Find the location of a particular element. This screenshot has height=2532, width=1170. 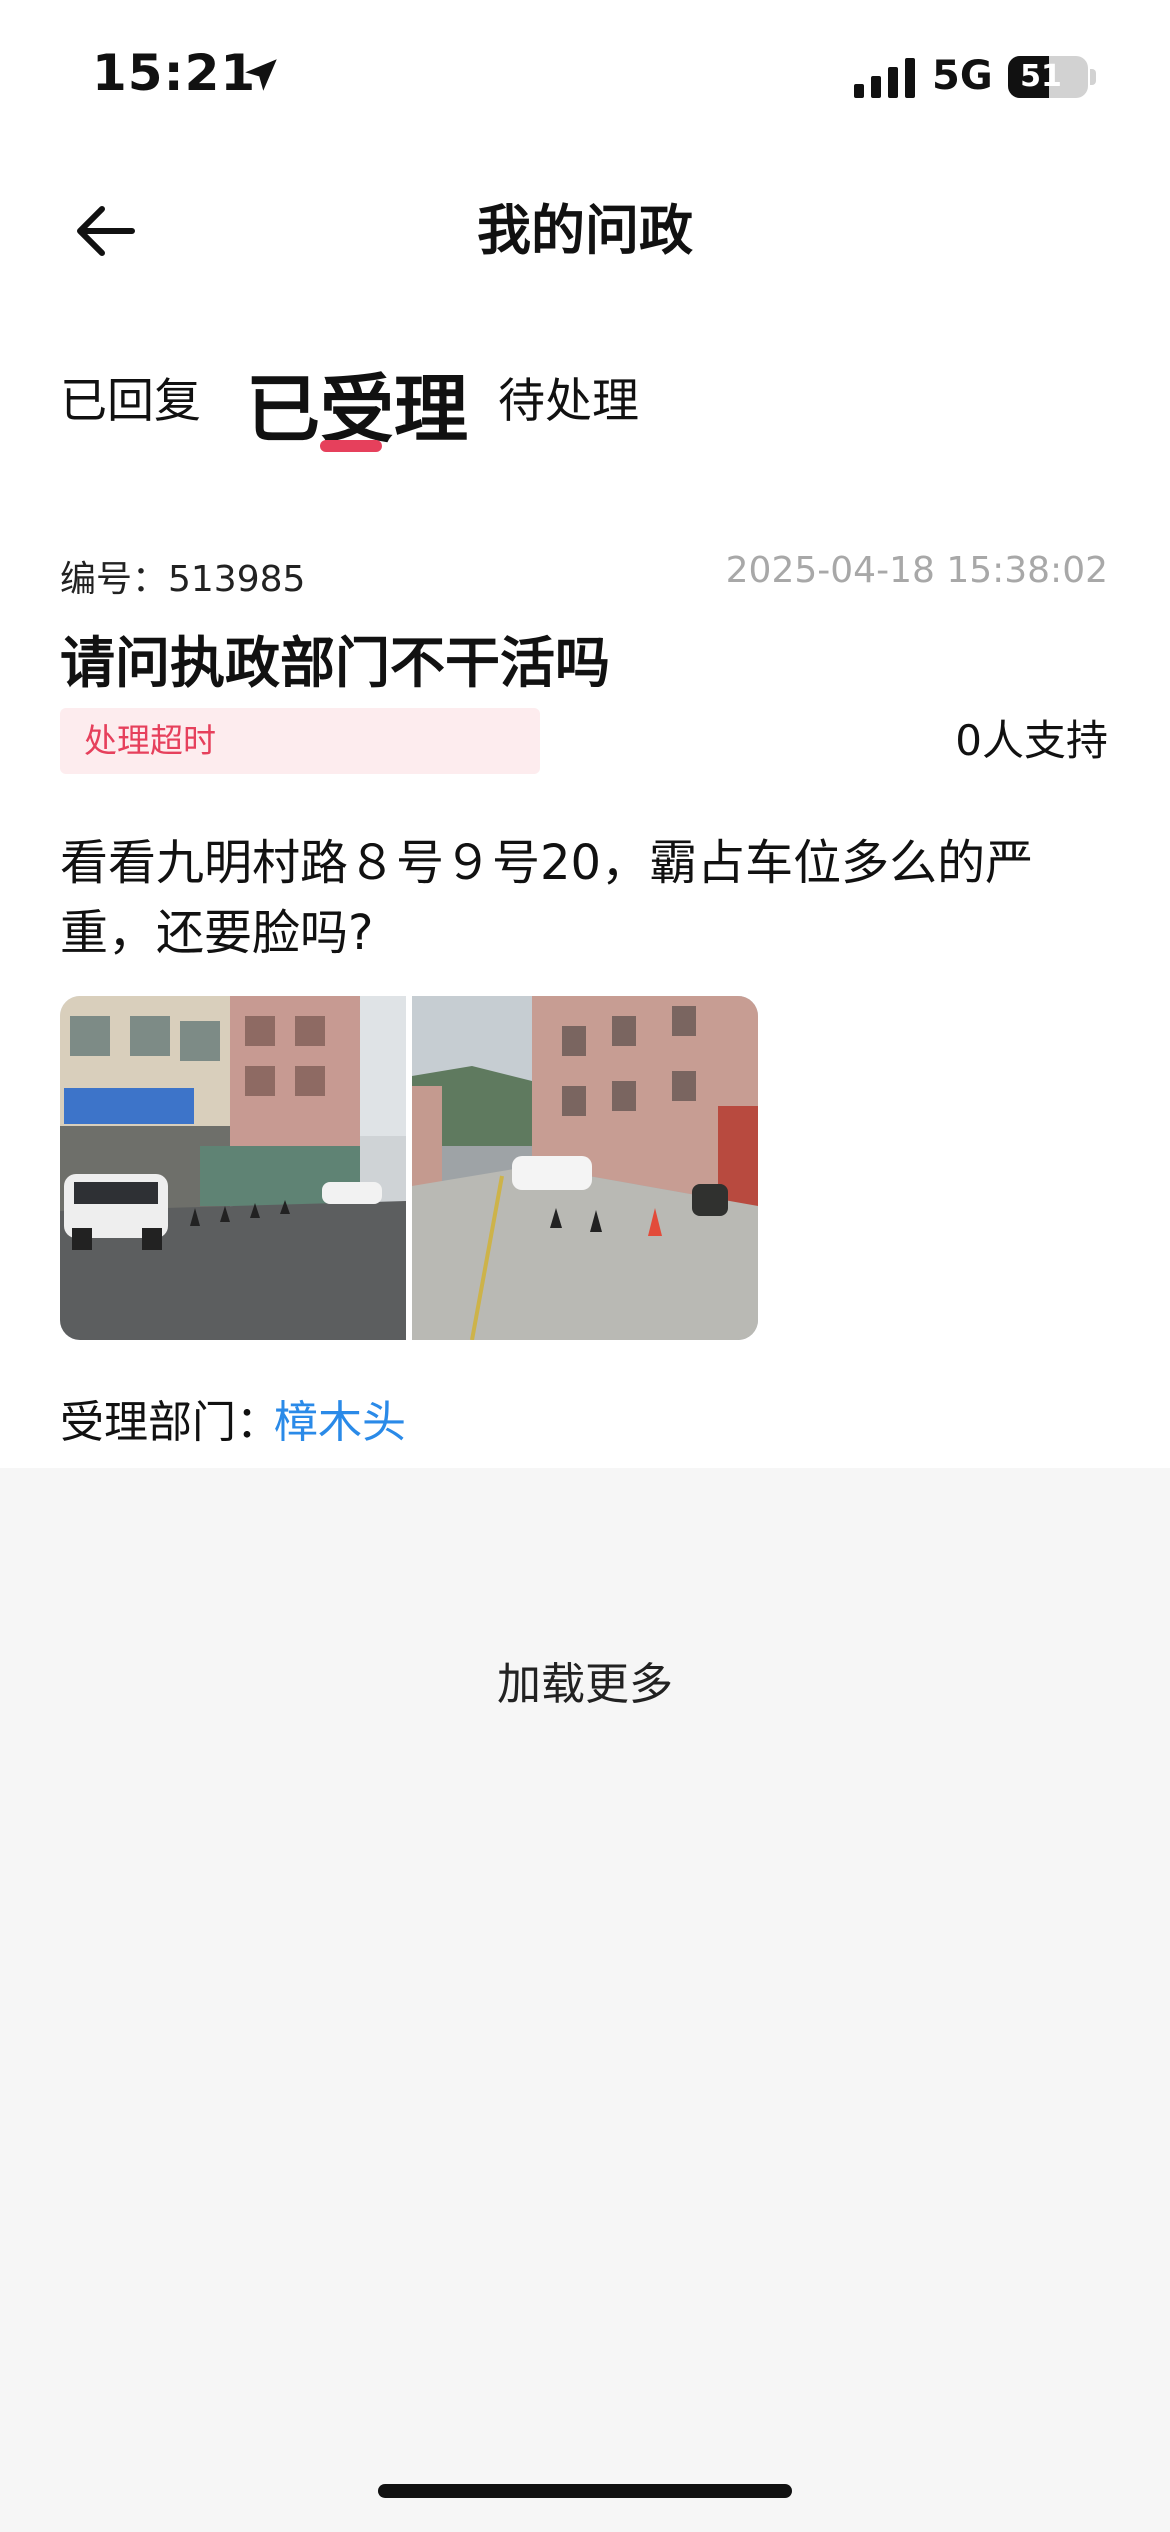

back-arrow-icon is located at coordinates (106, 231).